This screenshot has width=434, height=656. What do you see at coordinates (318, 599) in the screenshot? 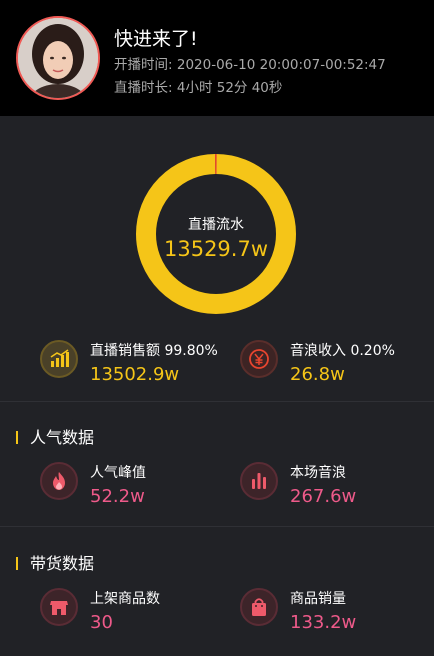
I see `product-sales-label: 商品销量` at bounding box center [318, 599].